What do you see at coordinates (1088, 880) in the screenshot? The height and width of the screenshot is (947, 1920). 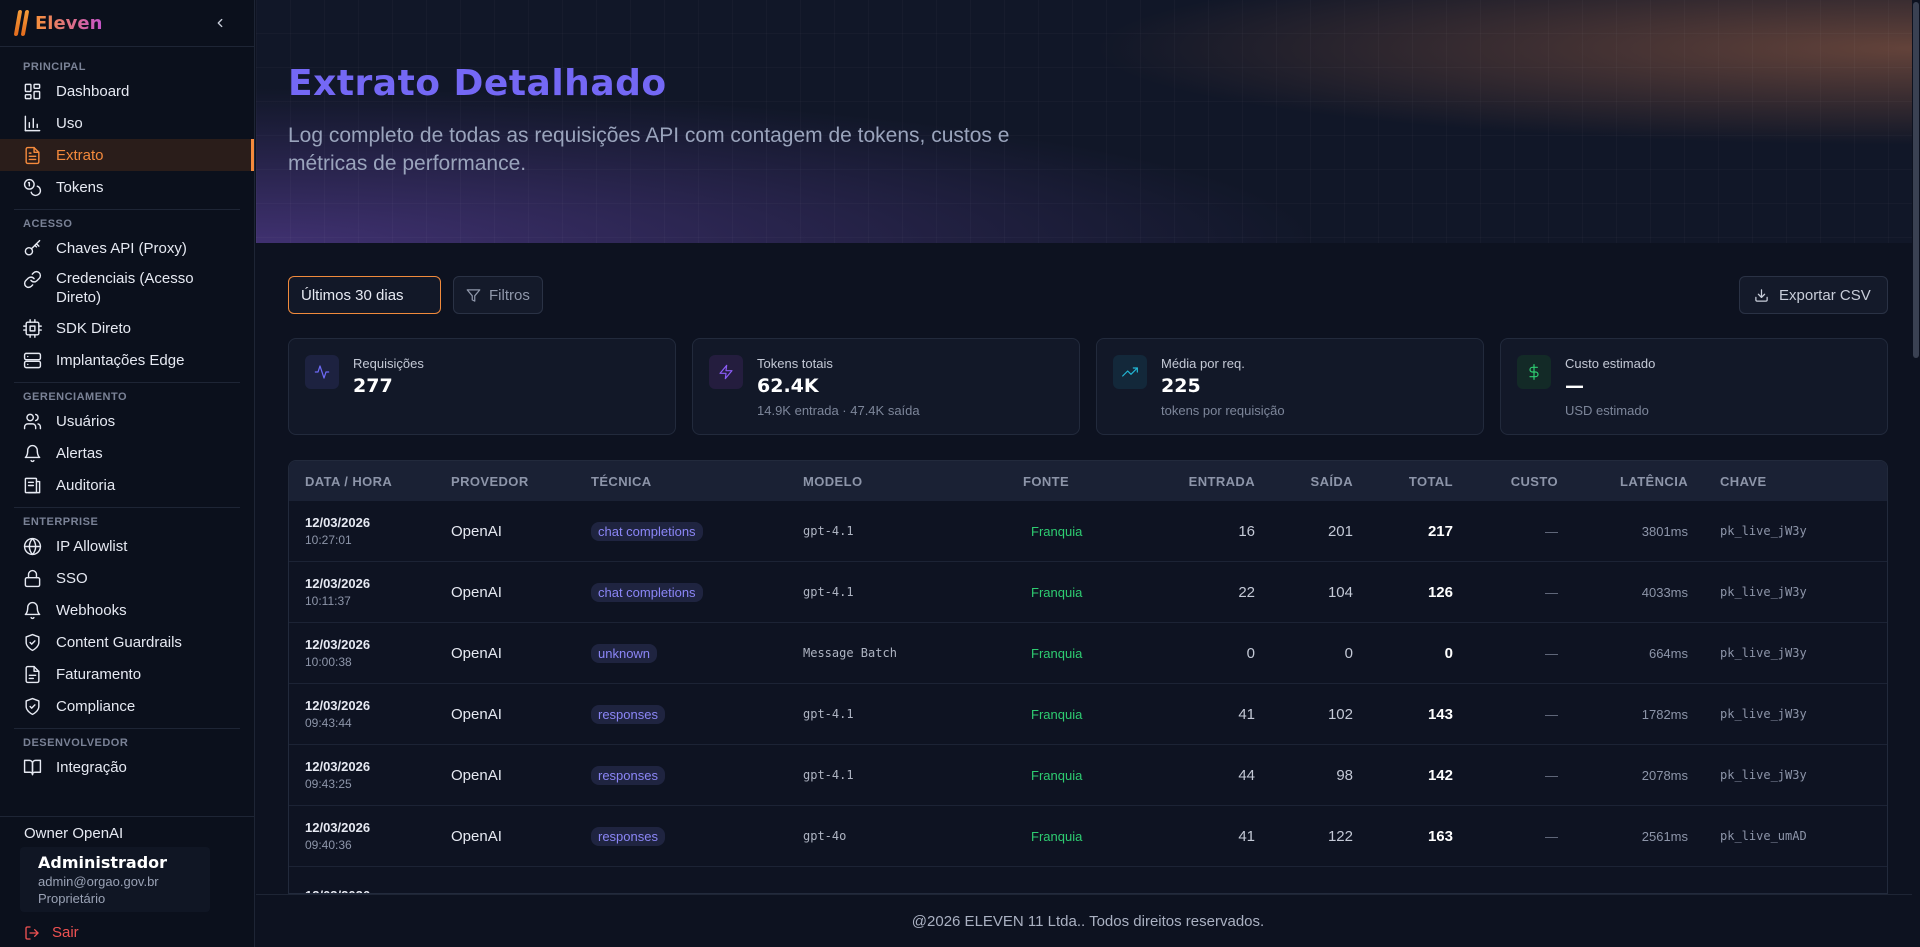 I see `table-row: 12/03/2026` at bounding box center [1088, 880].